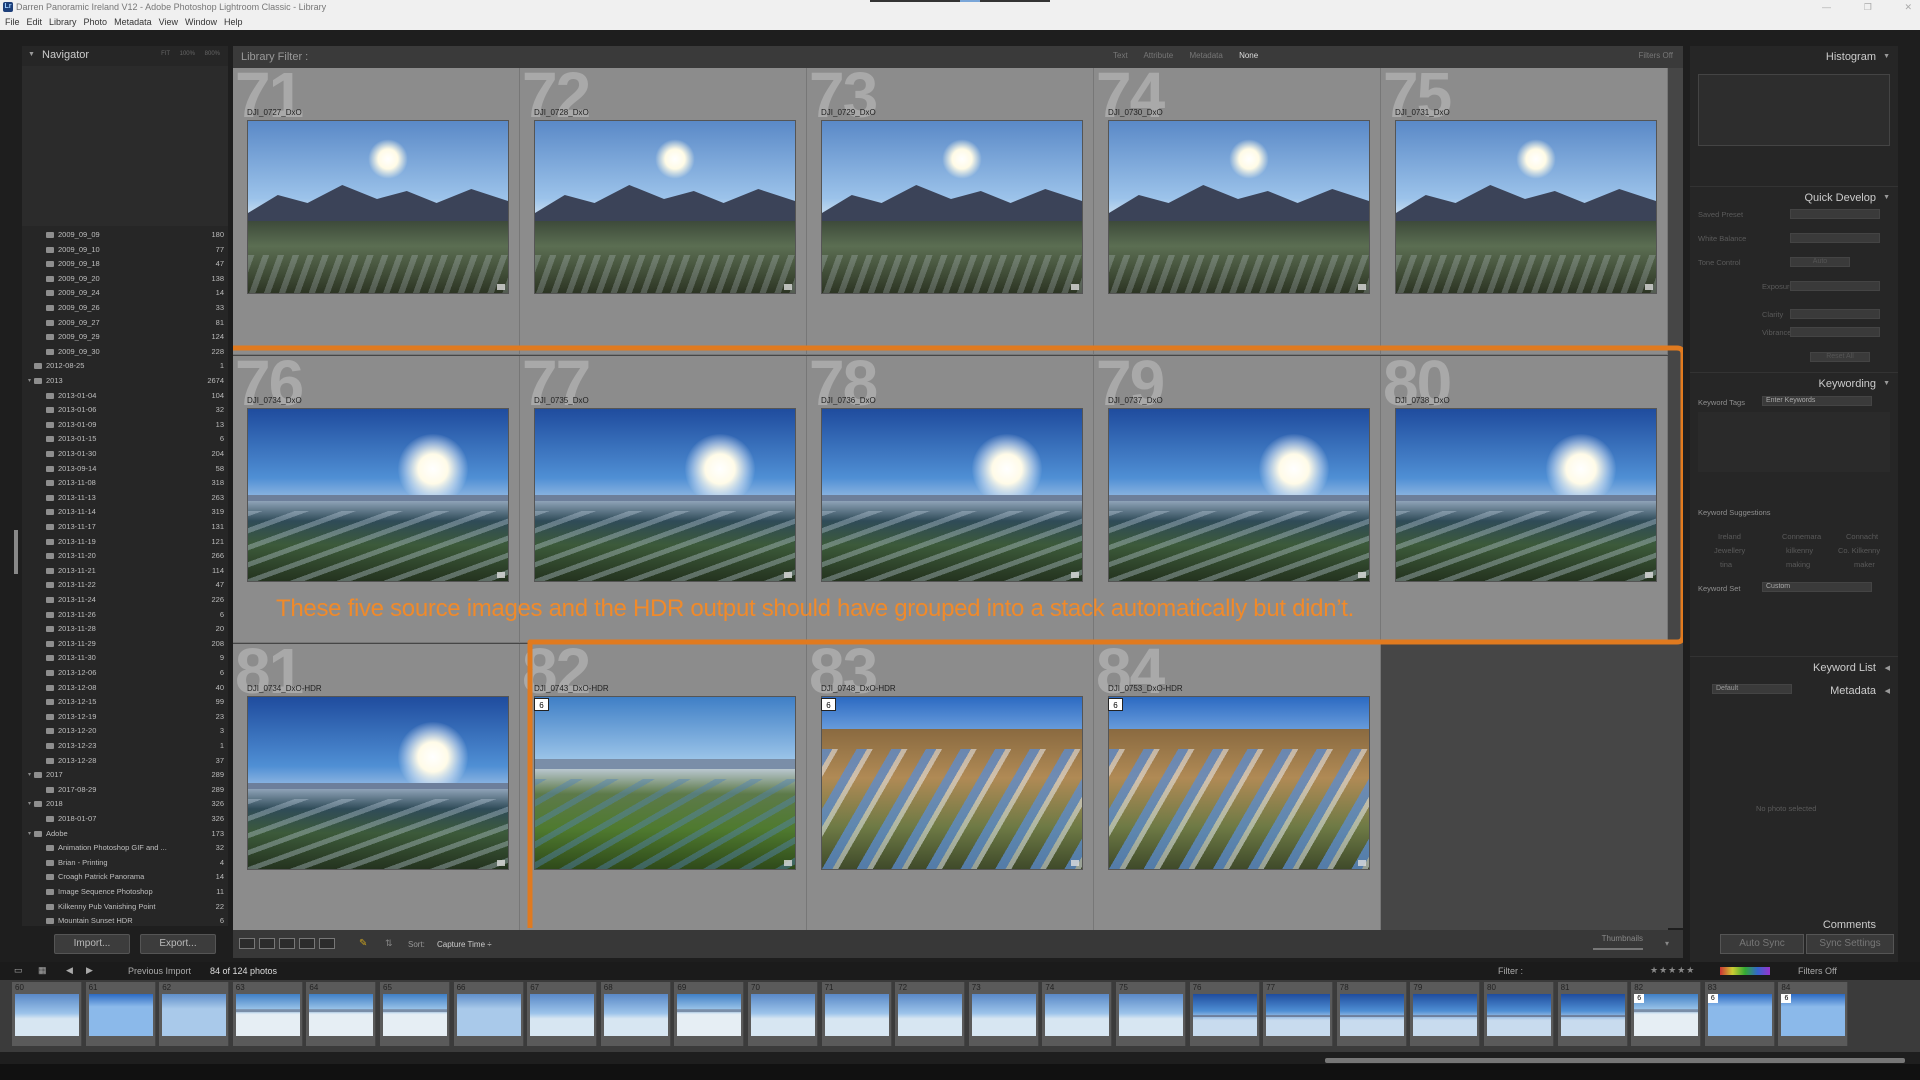 Image resolution: width=1920 pixels, height=1080 pixels. What do you see at coordinates (1745, 971) in the screenshot?
I see `color-label-filter` at bounding box center [1745, 971].